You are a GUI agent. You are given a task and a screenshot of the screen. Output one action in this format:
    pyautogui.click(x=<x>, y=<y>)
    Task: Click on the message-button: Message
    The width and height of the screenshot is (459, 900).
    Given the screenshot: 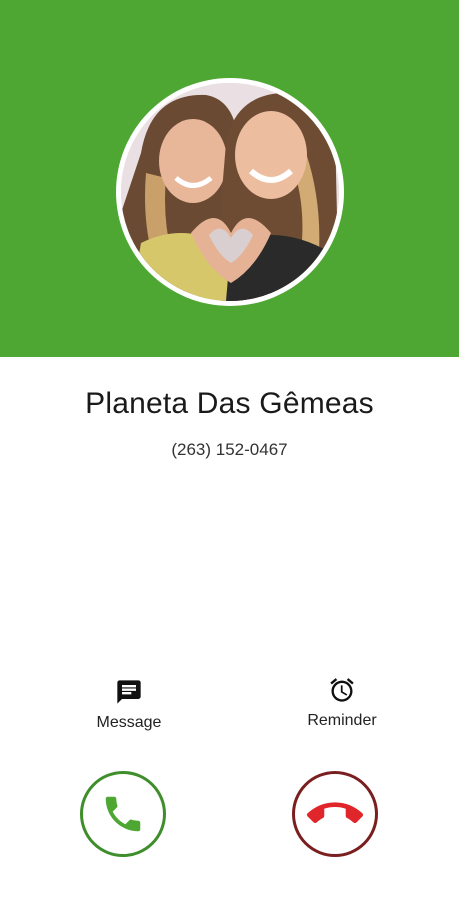 What is the action you would take?
    pyautogui.click(x=129, y=705)
    